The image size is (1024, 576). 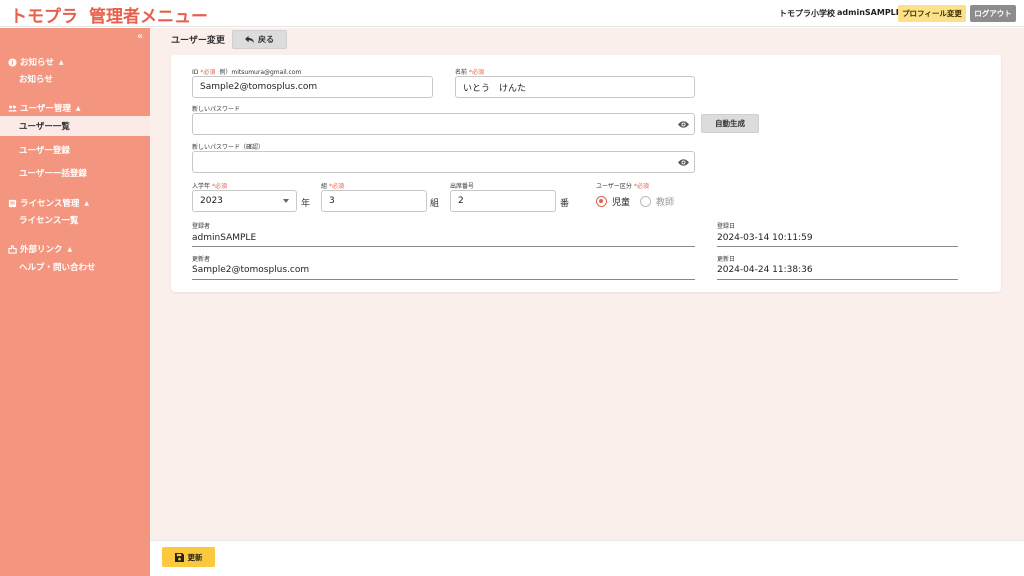 I want to click on radio-selected-icon, so click(x=601, y=201).